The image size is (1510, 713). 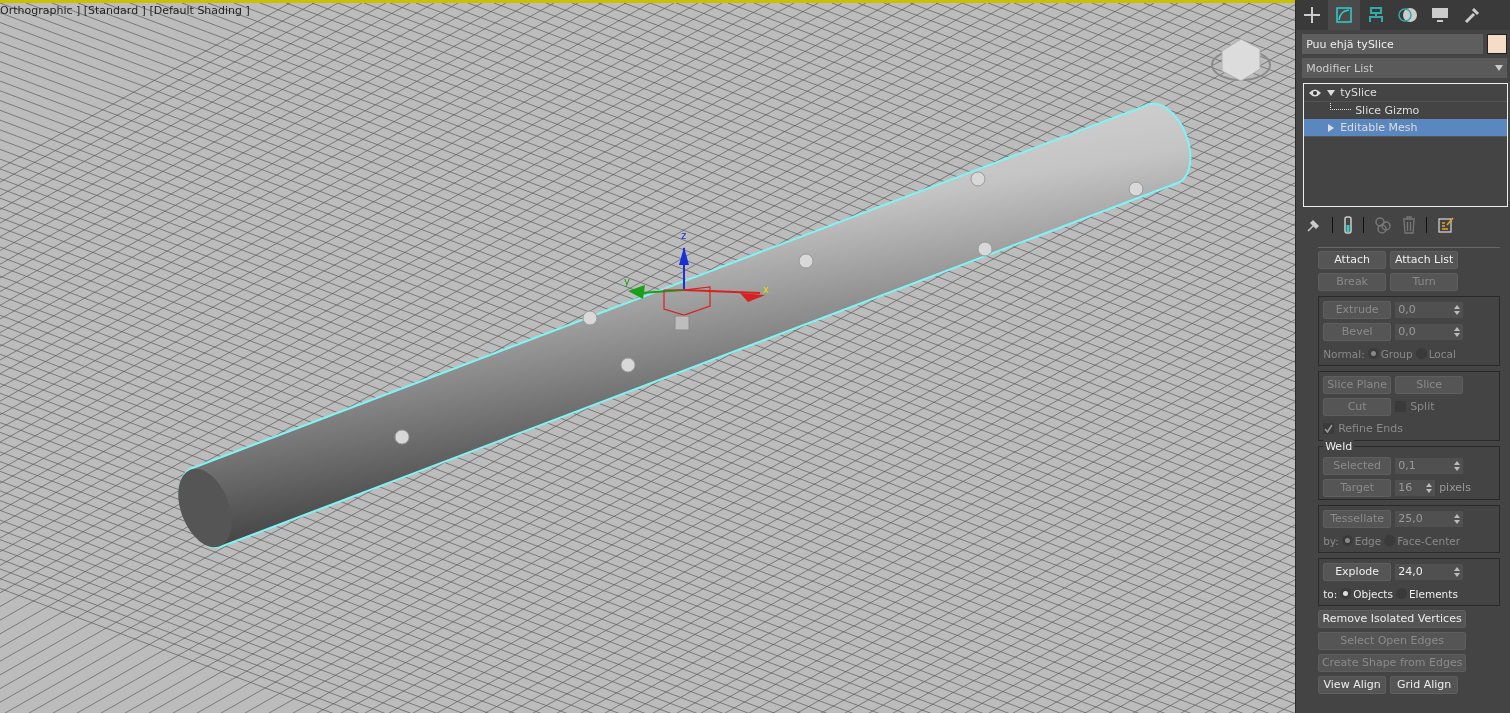 What do you see at coordinates (1497, 44) in the screenshot?
I see `object-color-swatch` at bounding box center [1497, 44].